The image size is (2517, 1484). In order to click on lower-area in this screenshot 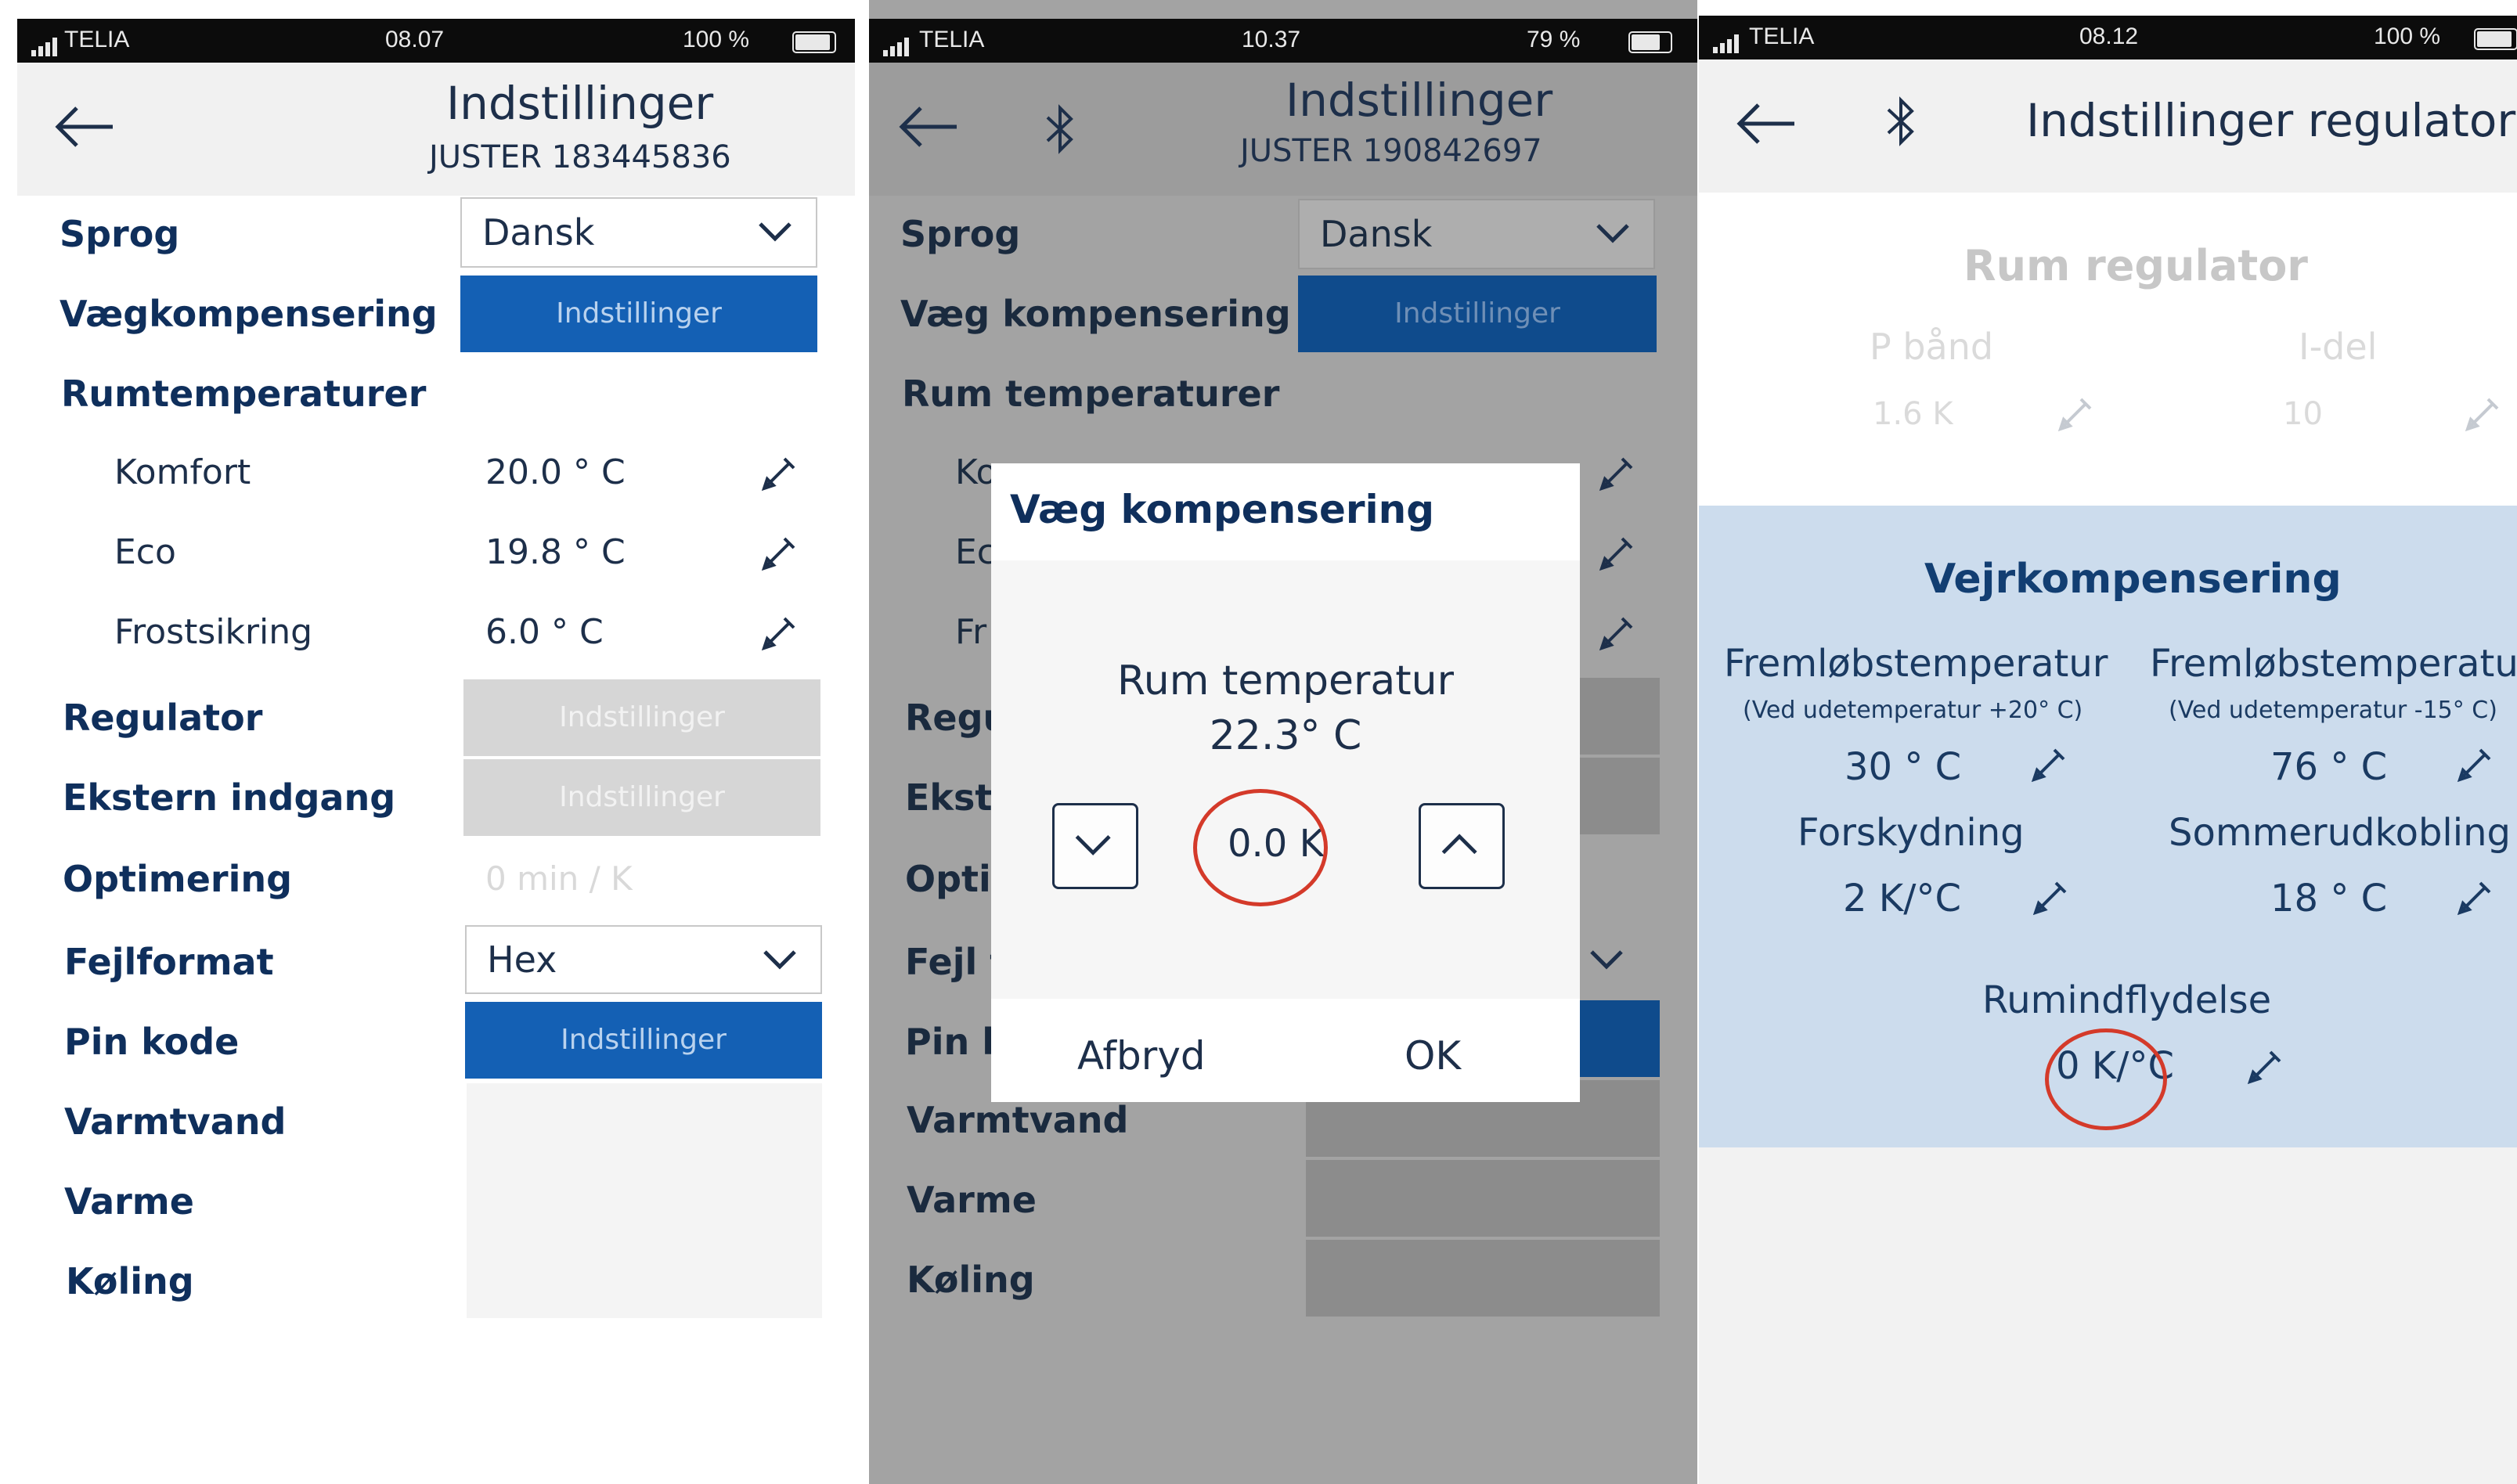, I will do `click(2108, 1316)`.